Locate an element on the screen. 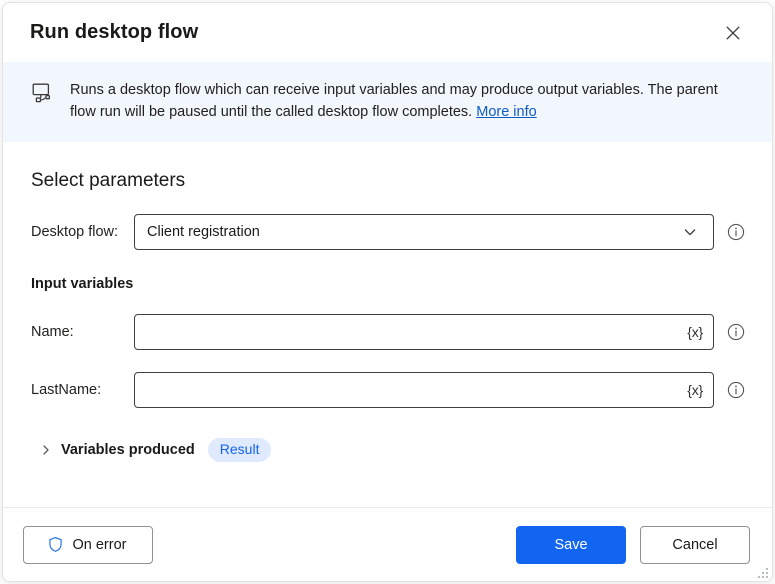 The height and width of the screenshot is (584, 775). resize-grip is located at coordinates (761, 571).